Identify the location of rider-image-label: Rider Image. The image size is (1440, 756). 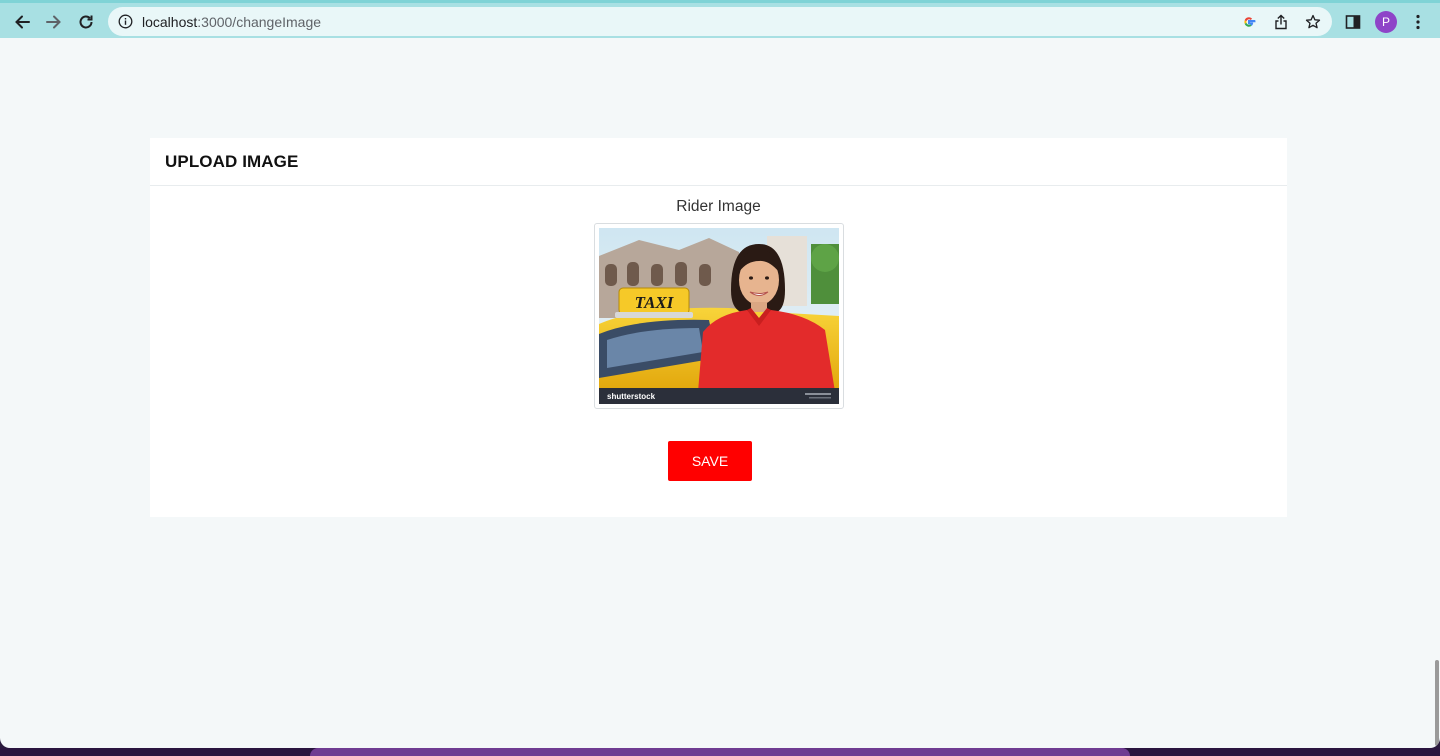
(718, 206).